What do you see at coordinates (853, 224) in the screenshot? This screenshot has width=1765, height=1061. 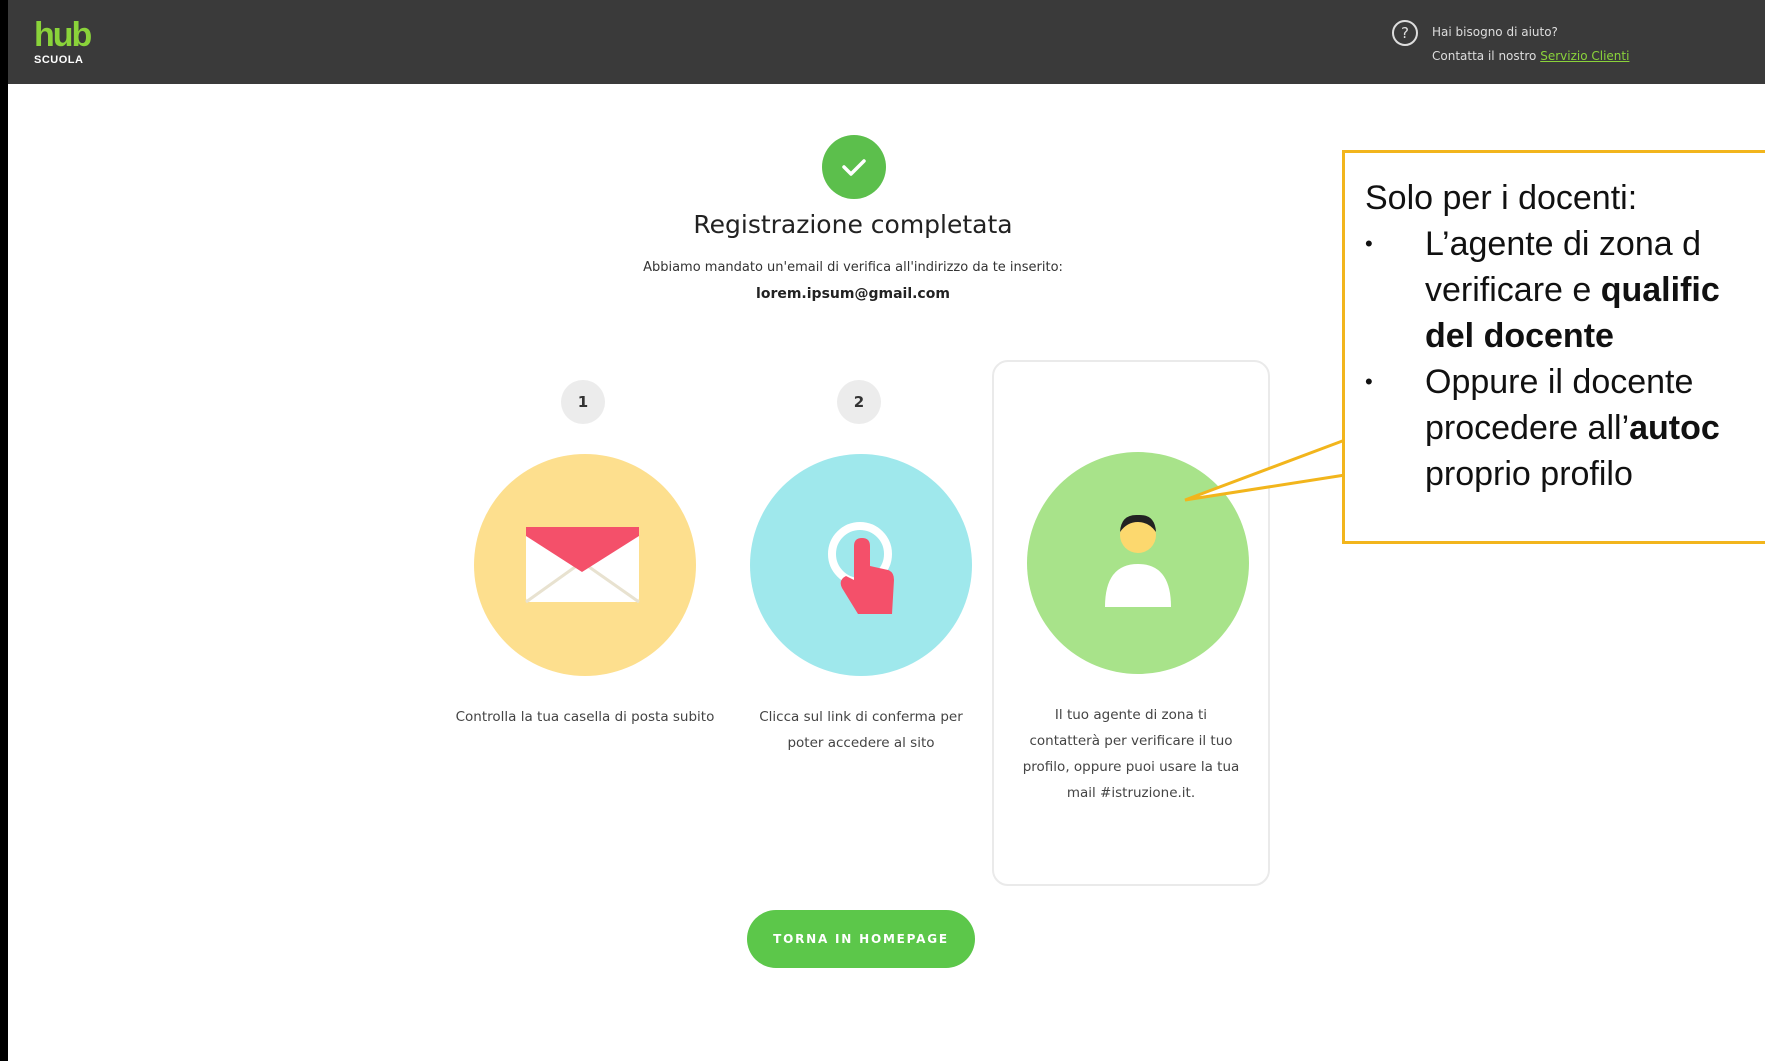 I see `page-title: Registrazione completata` at bounding box center [853, 224].